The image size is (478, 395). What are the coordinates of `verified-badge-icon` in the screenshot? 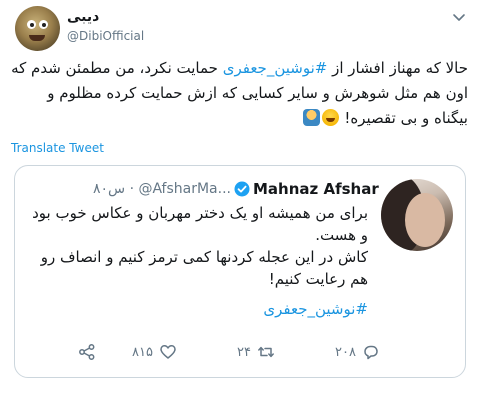 It's located at (242, 189).